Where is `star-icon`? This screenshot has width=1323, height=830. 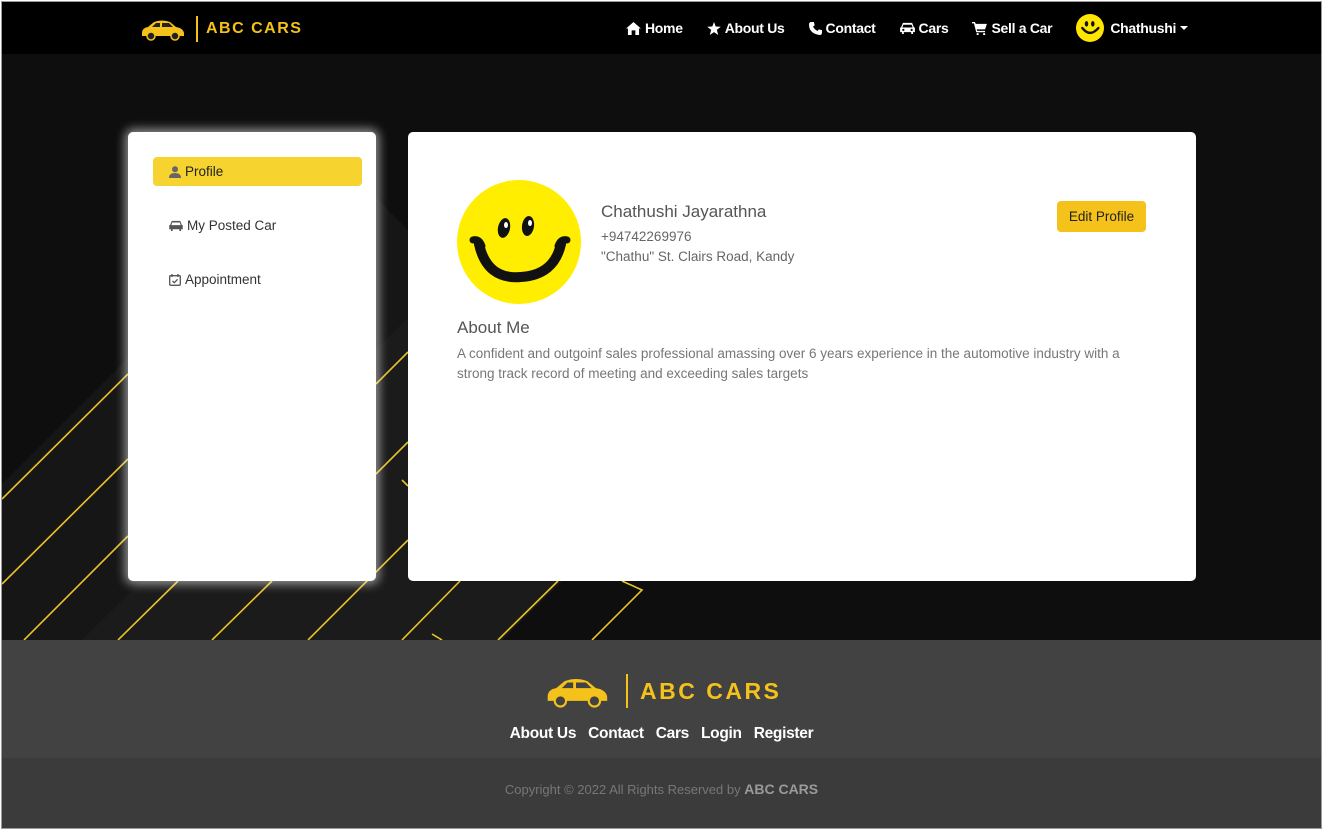
star-icon is located at coordinates (713, 28).